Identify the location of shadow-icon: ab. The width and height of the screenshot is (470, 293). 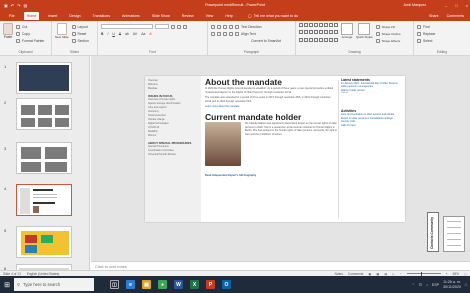
(127, 34).